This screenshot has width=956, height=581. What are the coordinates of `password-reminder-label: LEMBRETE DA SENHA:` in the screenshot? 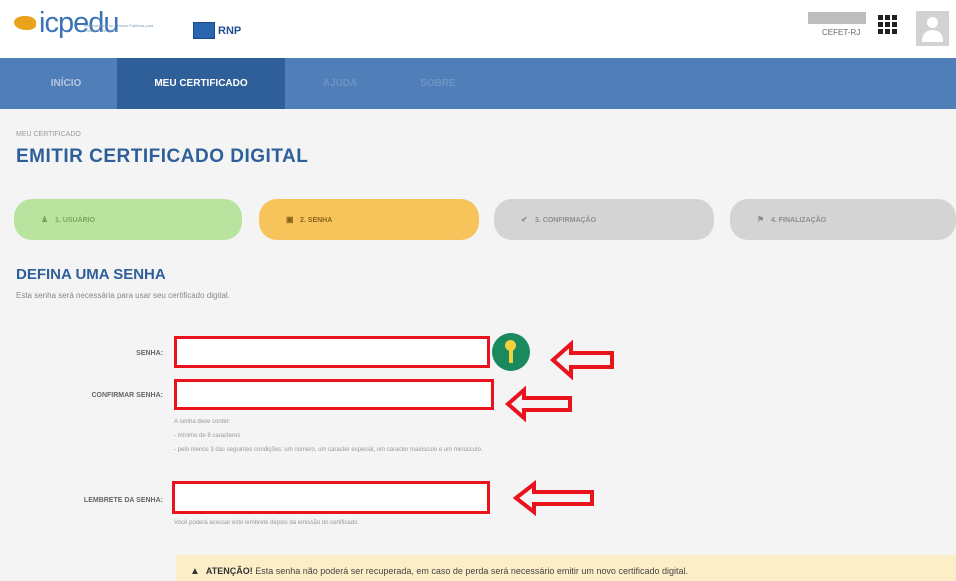 It's located at (123, 500).